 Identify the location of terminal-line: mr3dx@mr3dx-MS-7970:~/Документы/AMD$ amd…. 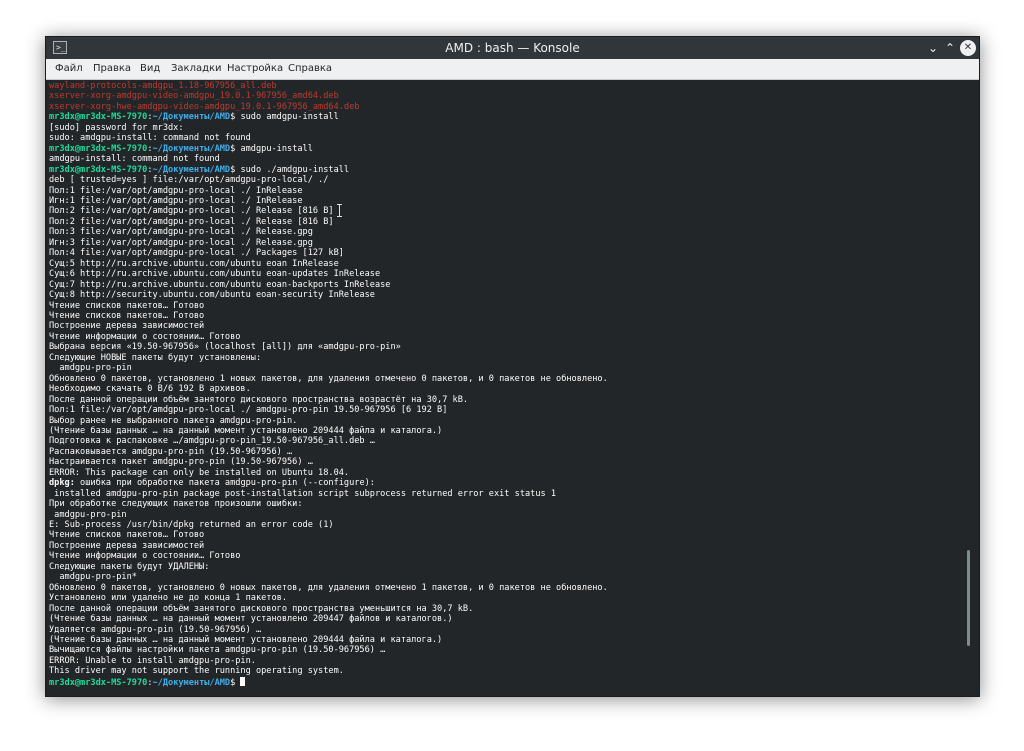
(506, 149).